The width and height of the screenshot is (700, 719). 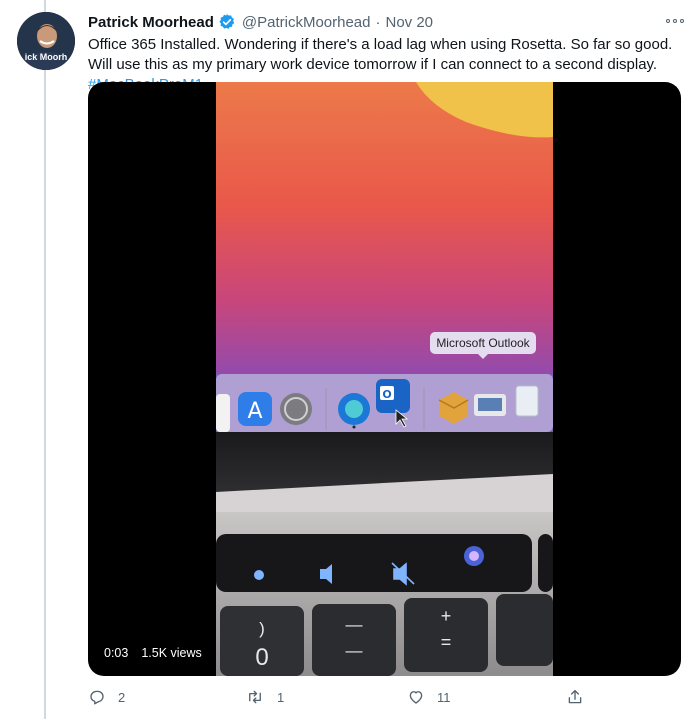 I want to click on key-top-1: ), so click(x=262, y=628).